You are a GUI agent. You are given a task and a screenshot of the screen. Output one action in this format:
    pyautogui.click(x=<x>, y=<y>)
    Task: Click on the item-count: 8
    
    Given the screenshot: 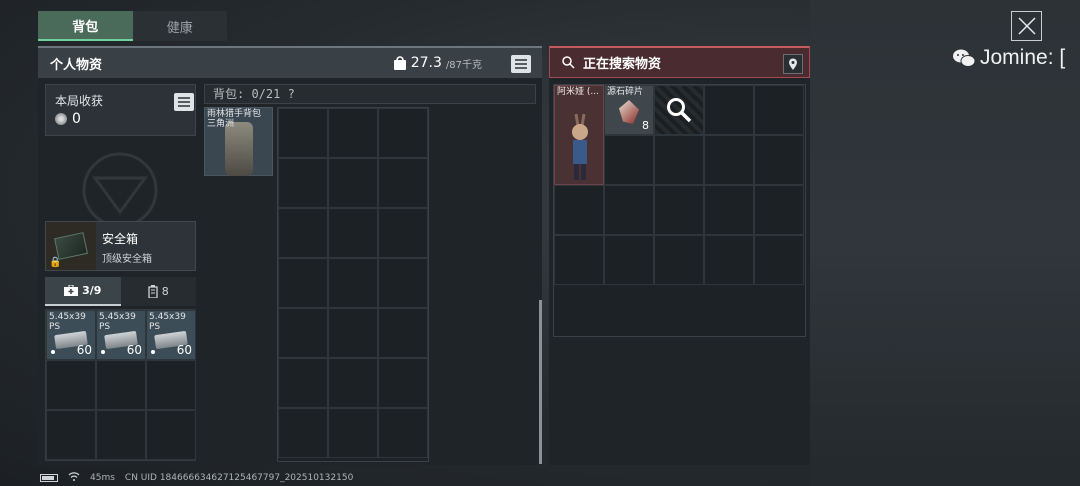 What is the action you would take?
    pyautogui.click(x=645, y=125)
    